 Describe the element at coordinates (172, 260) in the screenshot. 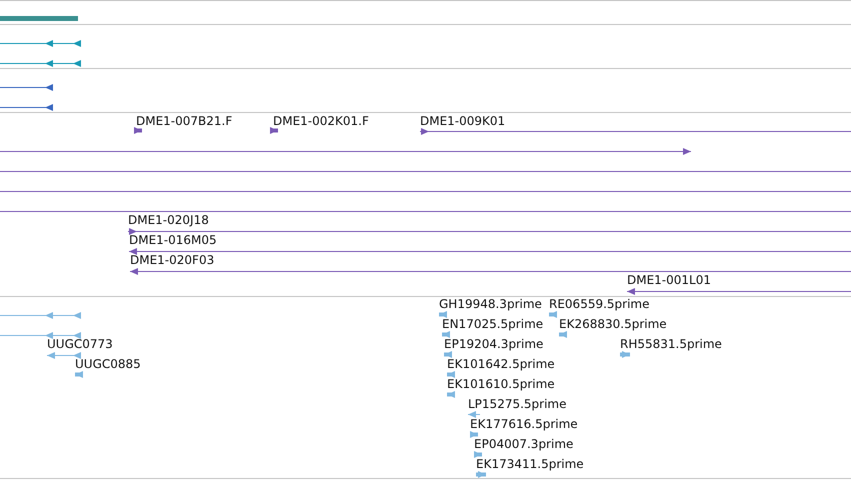

I see `feature-label: DME1-020F03` at that location.